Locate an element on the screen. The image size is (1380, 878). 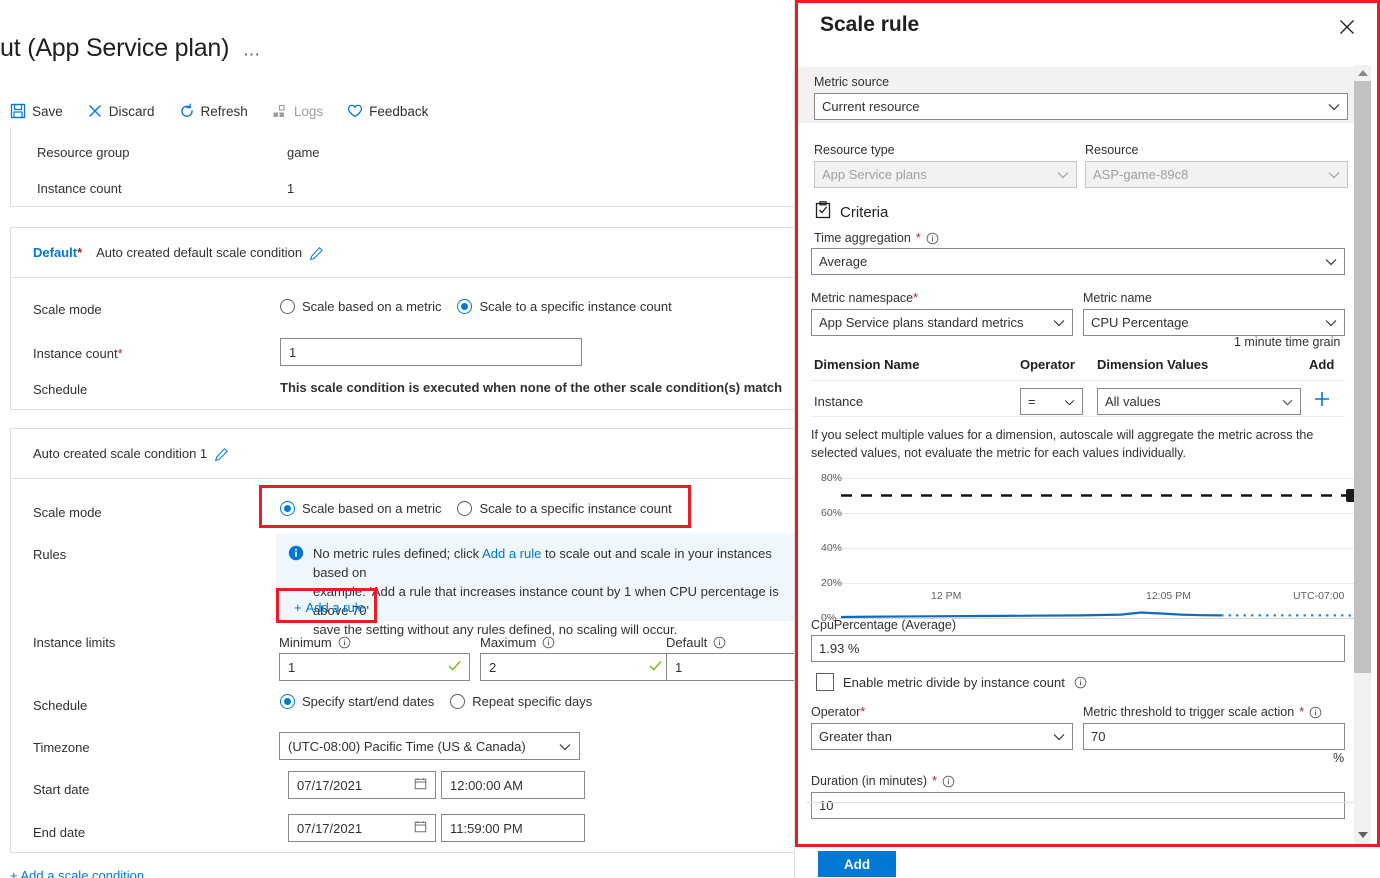
radio-label: Scale based on a metric is located at coordinates (372, 508).